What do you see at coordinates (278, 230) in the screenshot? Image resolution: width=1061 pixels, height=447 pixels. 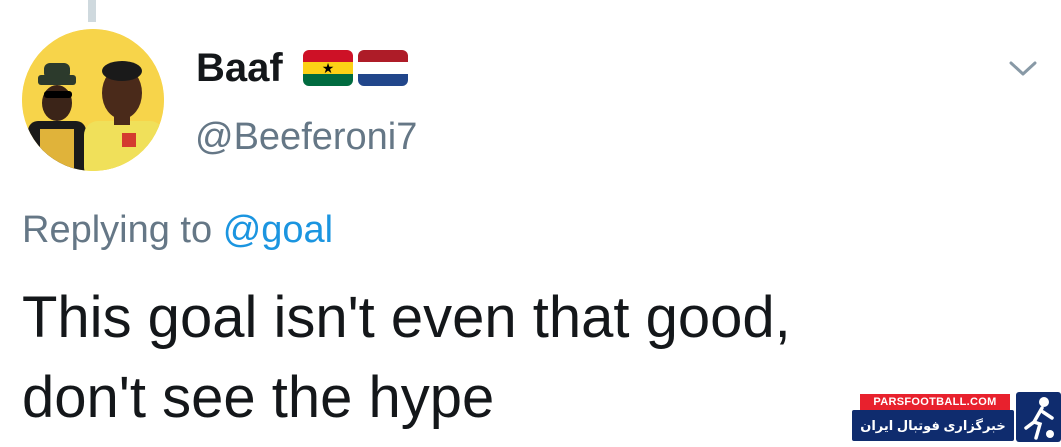 I see `reply-mention-link: @goal` at bounding box center [278, 230].